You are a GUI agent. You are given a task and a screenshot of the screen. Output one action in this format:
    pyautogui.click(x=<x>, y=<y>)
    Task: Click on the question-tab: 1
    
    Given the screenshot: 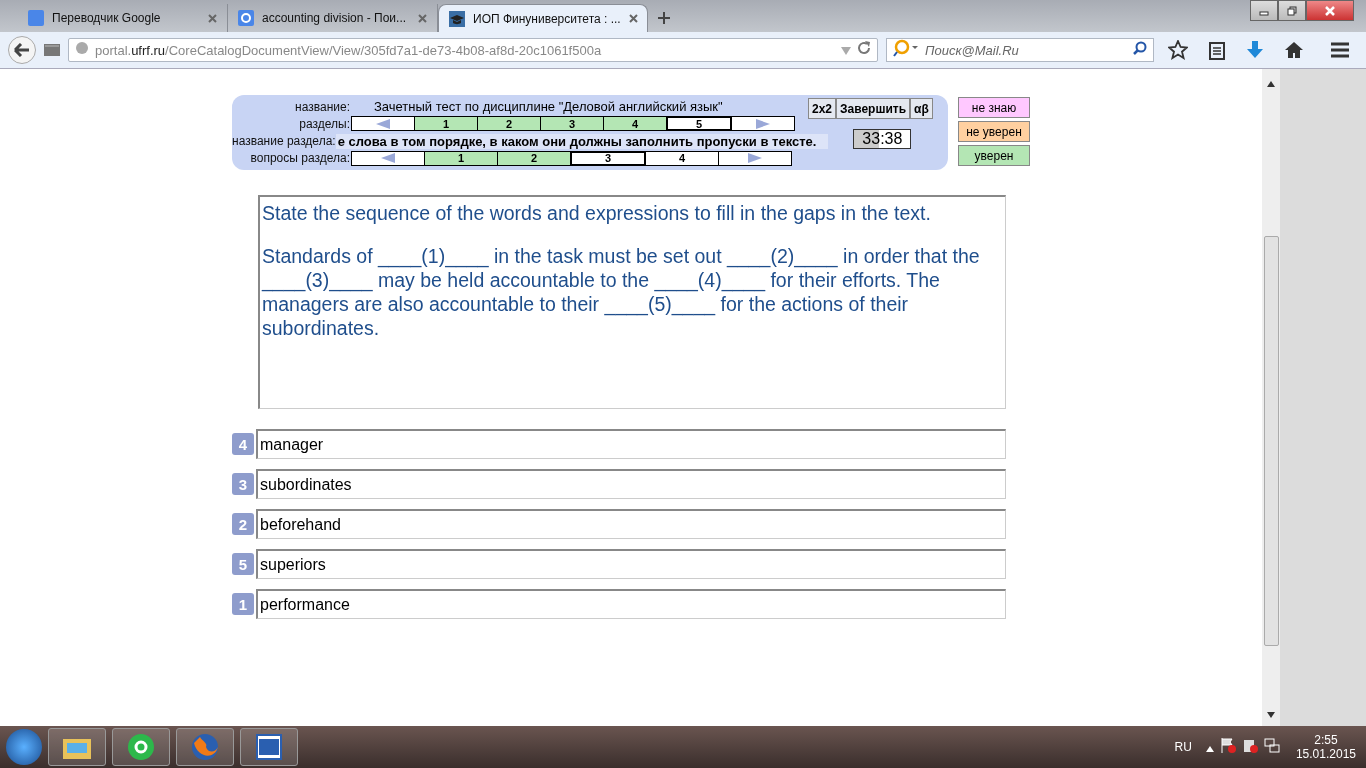 What is the action you would take?
    pyautogui.click(x=461, y=158)
    